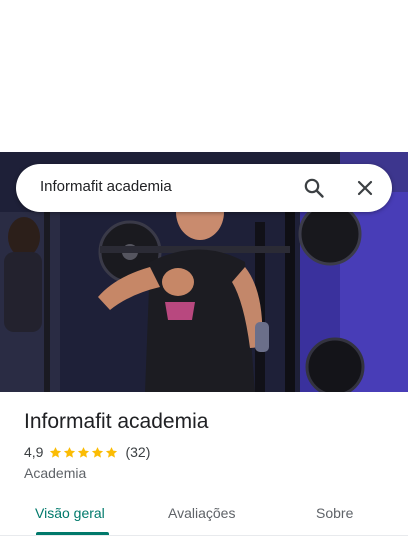 The height and width of the screenshot is (544, 408). I want to click on place-tabs: Visão geral Avaliações Sobre, so click(204, 515).